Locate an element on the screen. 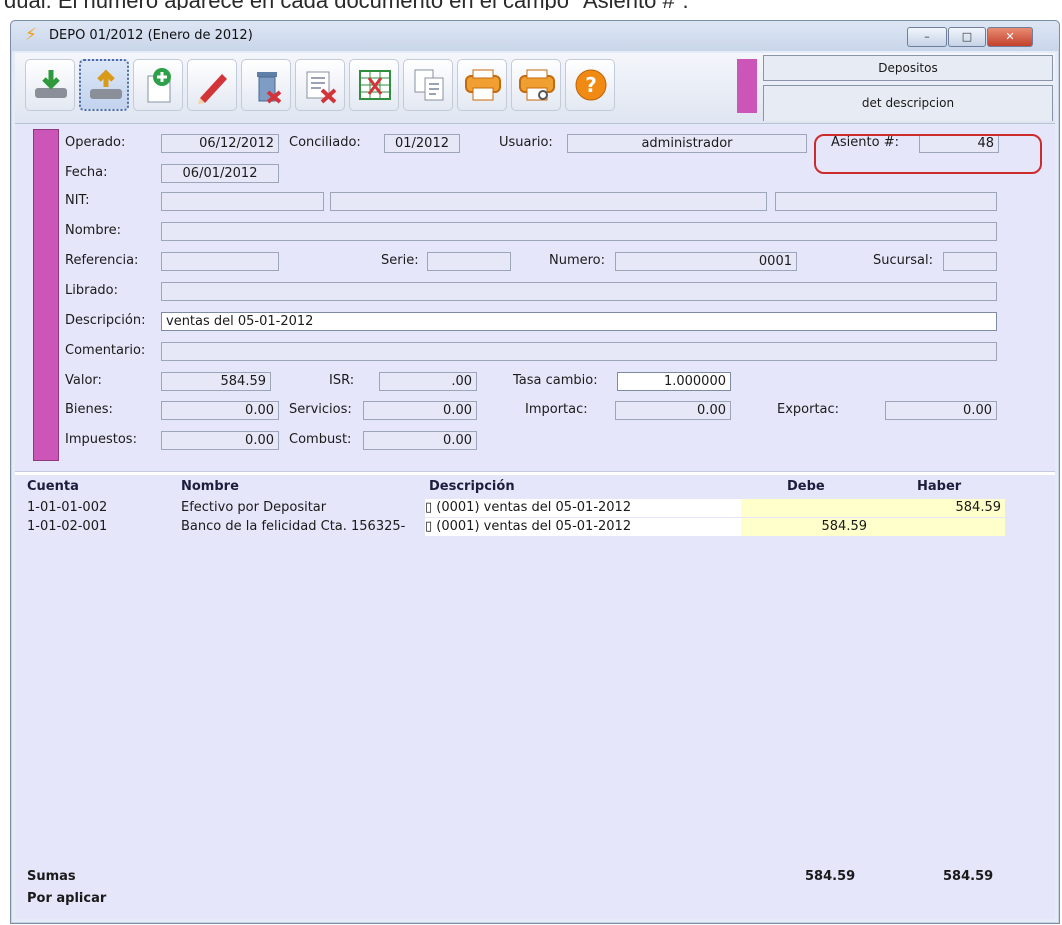  minimize-button: – is located at coordinates (927, 37).